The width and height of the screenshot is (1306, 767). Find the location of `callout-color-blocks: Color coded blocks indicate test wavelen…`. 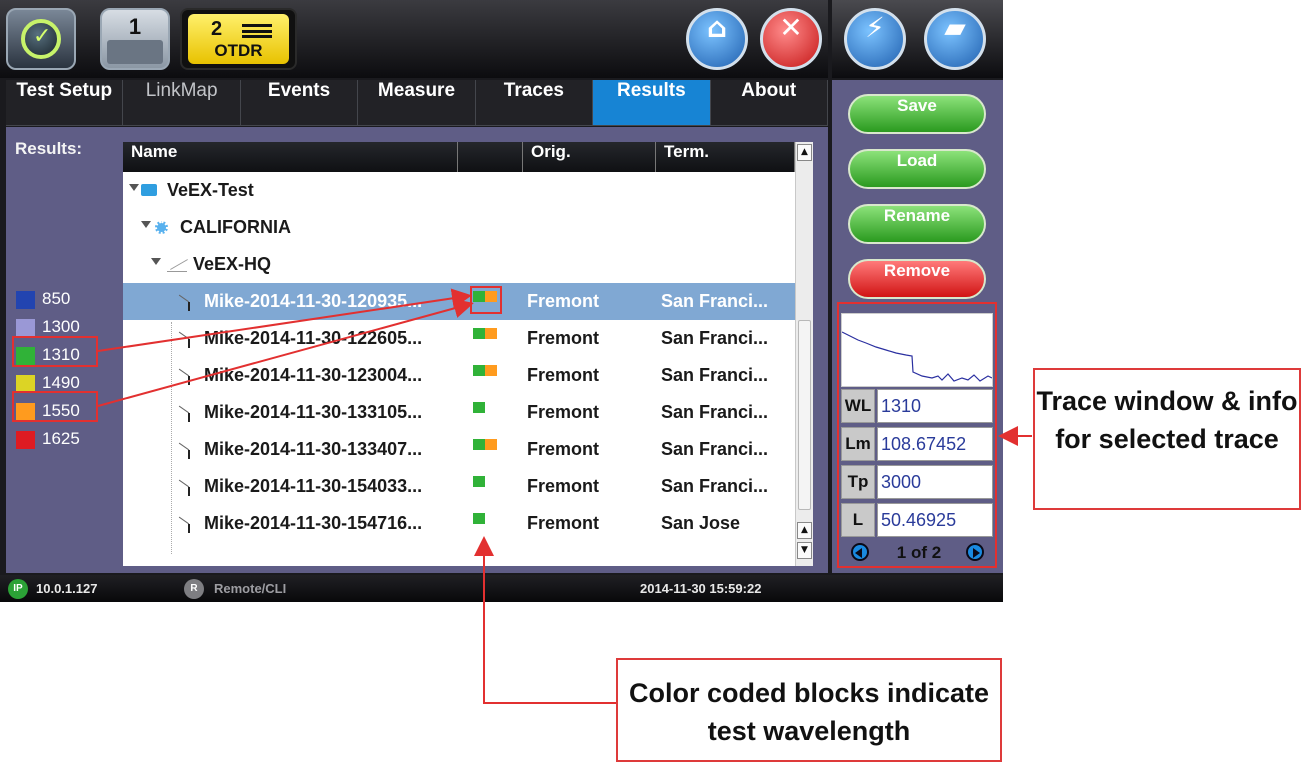

callout-color-blocks: Color coded blocks indicate test wavelen… is located at coordinates (809, 710).